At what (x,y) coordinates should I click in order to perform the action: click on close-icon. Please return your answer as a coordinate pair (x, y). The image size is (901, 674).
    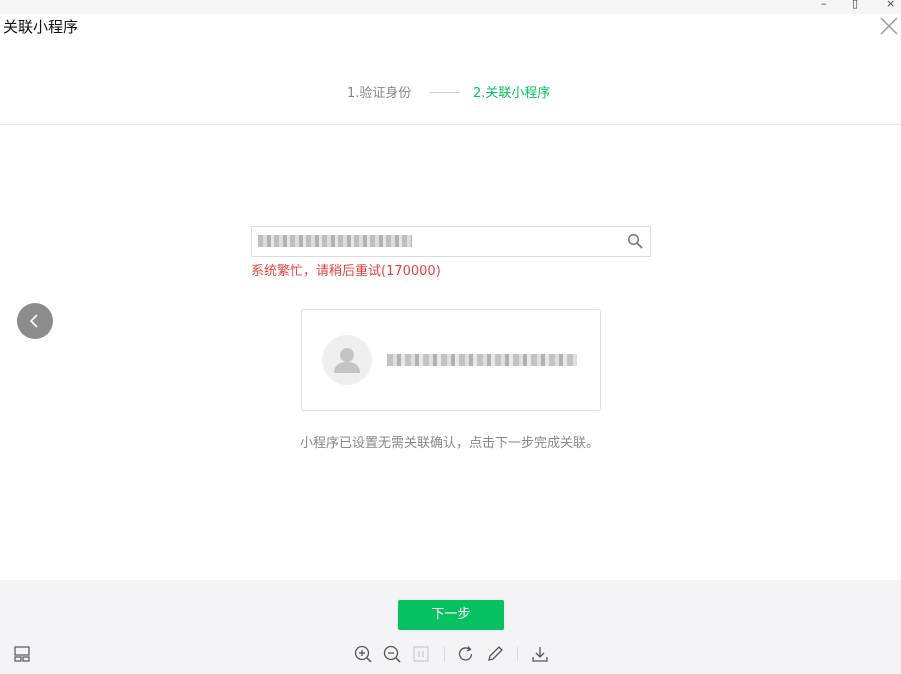
    Looking at the image, I should click on (889, 26).